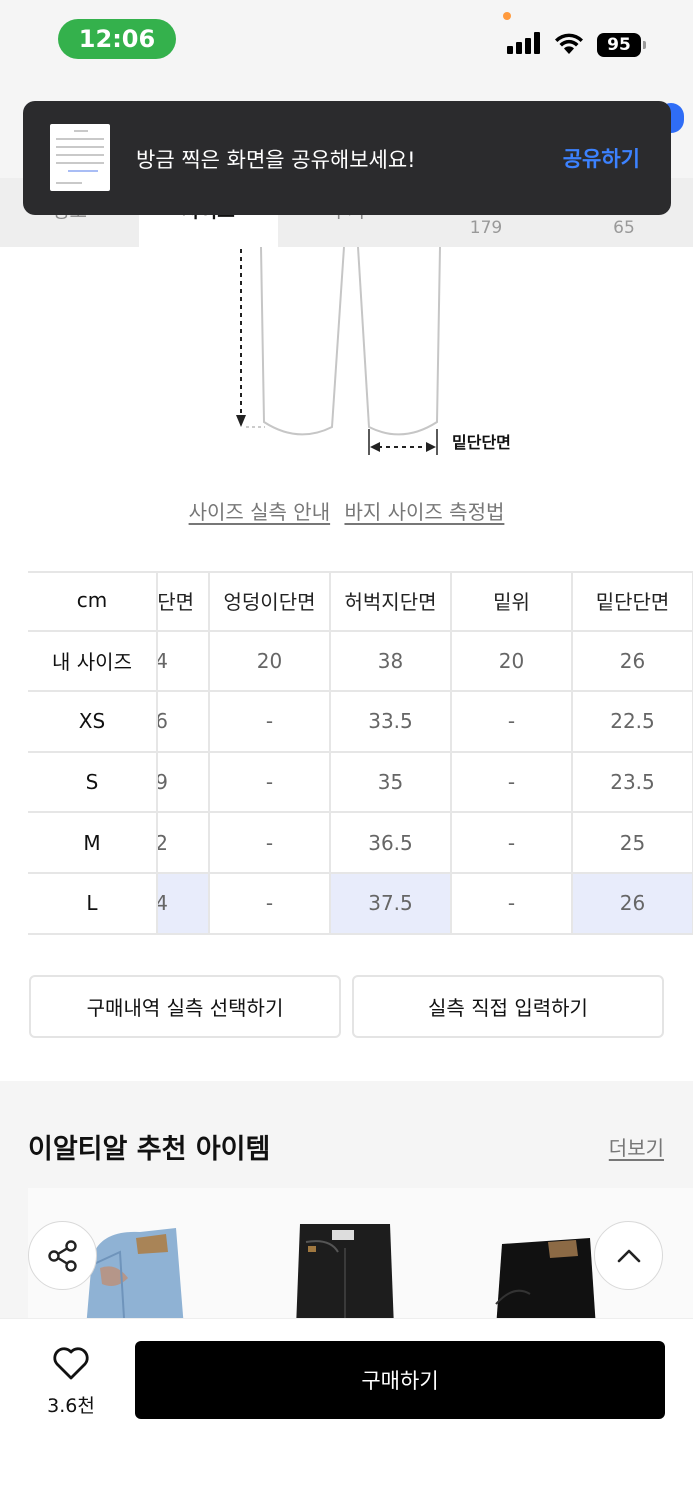 This screenshot has height=1500, width=693. I want to click on more-link: 더보기, so click(636, 1146).